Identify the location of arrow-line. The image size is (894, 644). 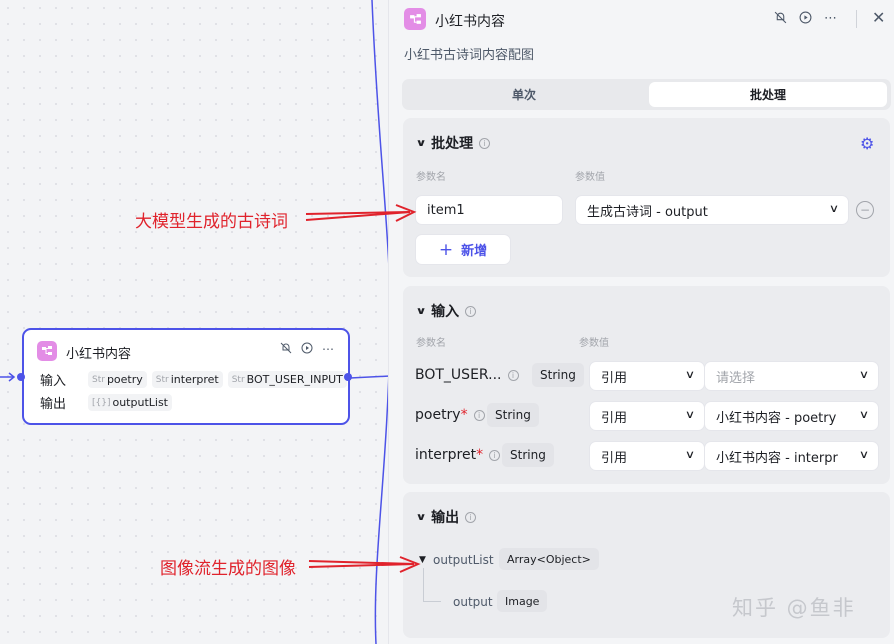
(361, 562).